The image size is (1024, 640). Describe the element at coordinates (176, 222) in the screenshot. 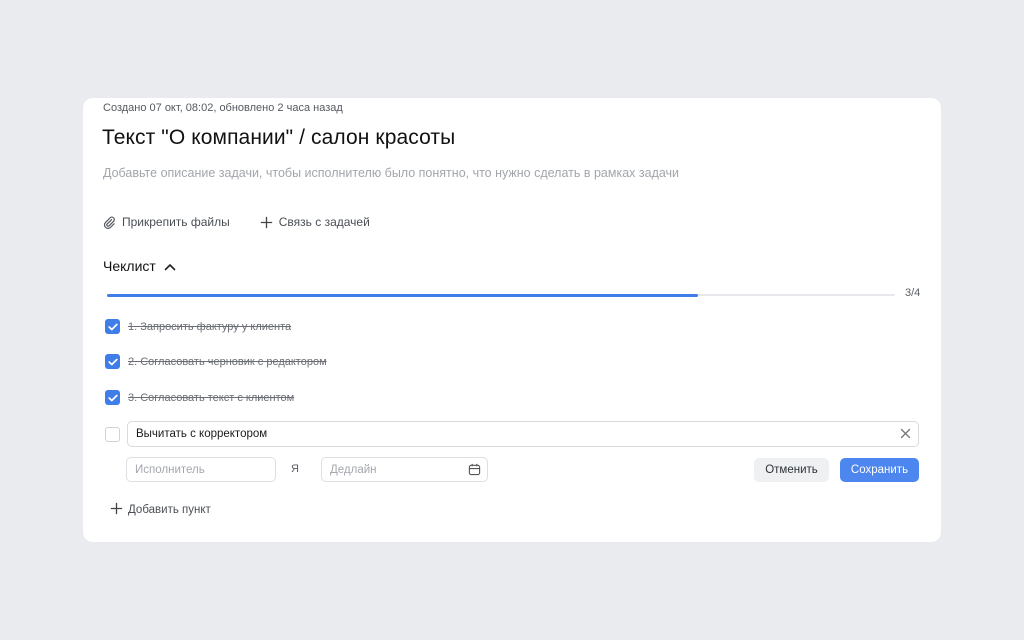

I see `attach-files-label: Прикрепить файлы` at that location.